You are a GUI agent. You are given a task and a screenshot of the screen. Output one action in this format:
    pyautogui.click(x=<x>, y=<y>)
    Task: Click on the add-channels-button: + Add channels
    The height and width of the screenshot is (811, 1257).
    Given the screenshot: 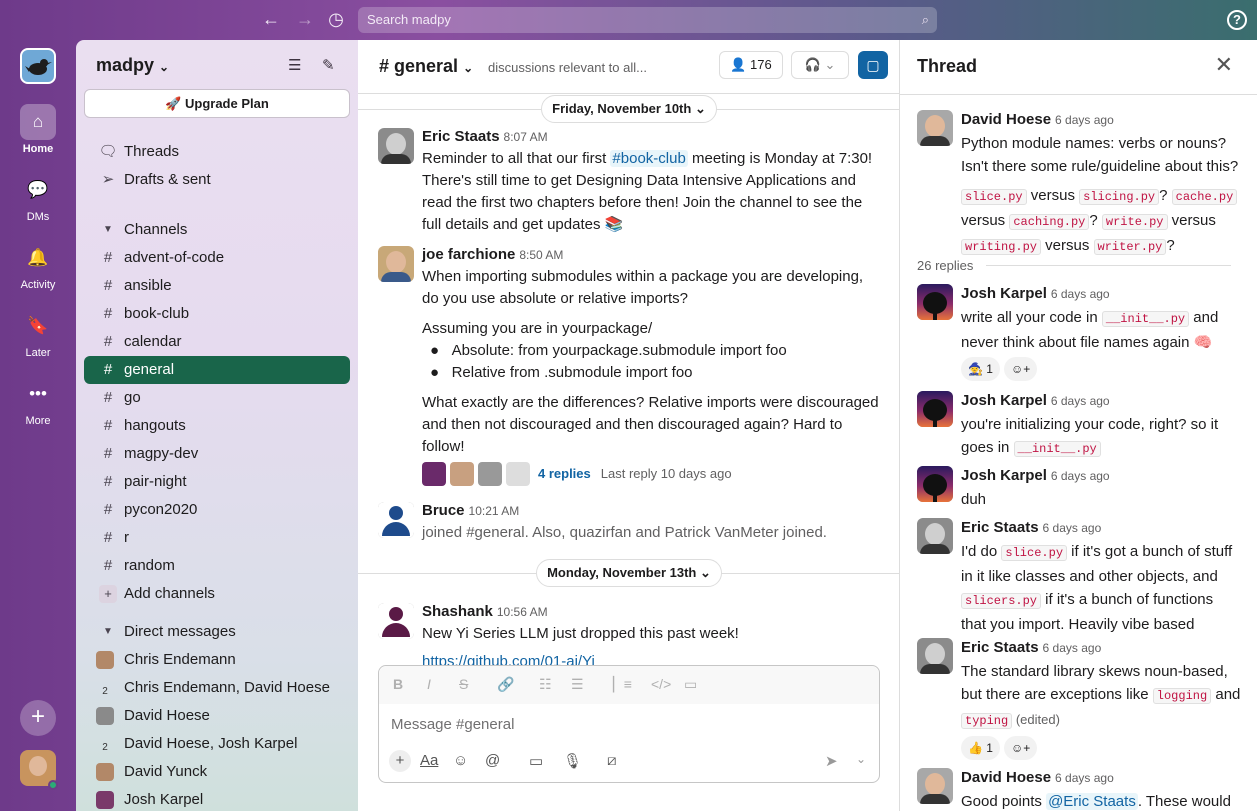 What is the action you would take?
    pyautogui.click(x=217, y=594)
    